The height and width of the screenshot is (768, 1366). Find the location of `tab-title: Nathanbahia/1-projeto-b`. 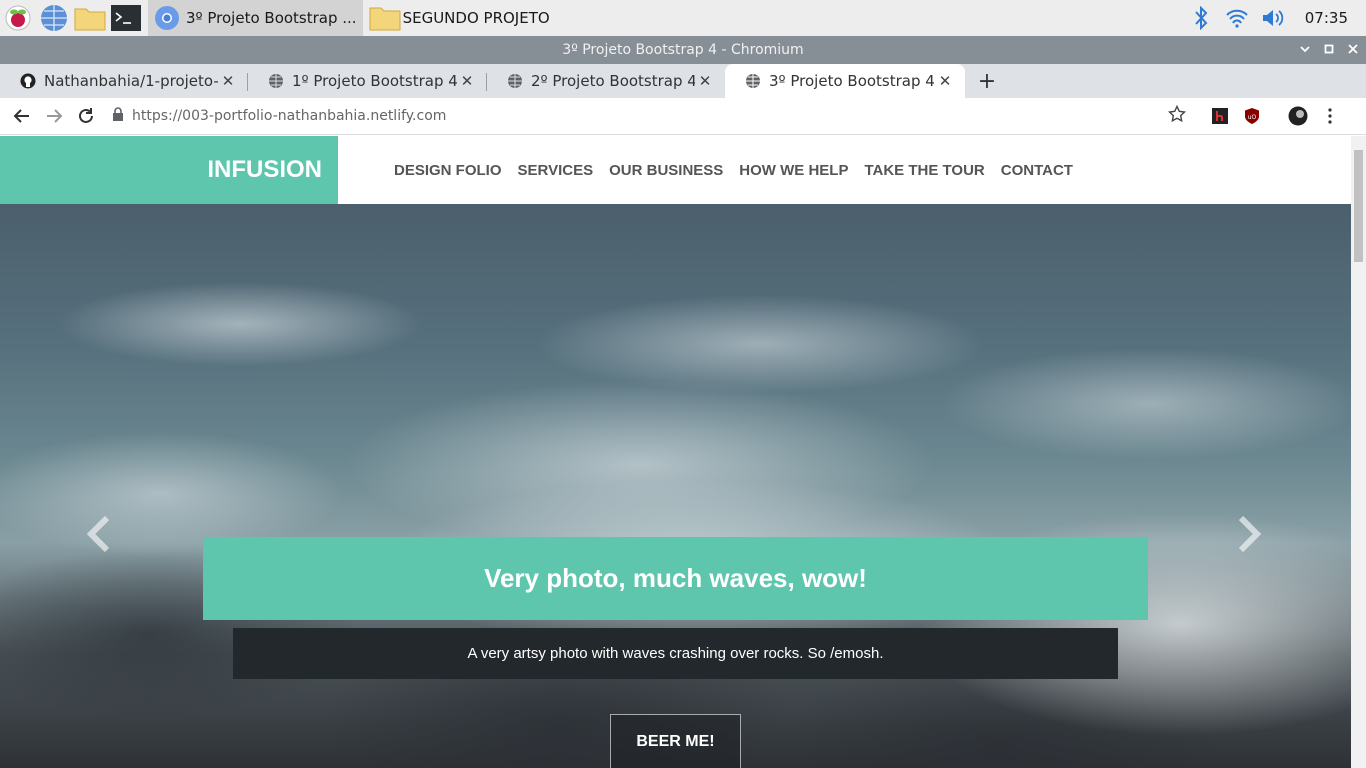

tab-title: Nathanbahia/1-projeto-b is located at coordinates (131, 81).